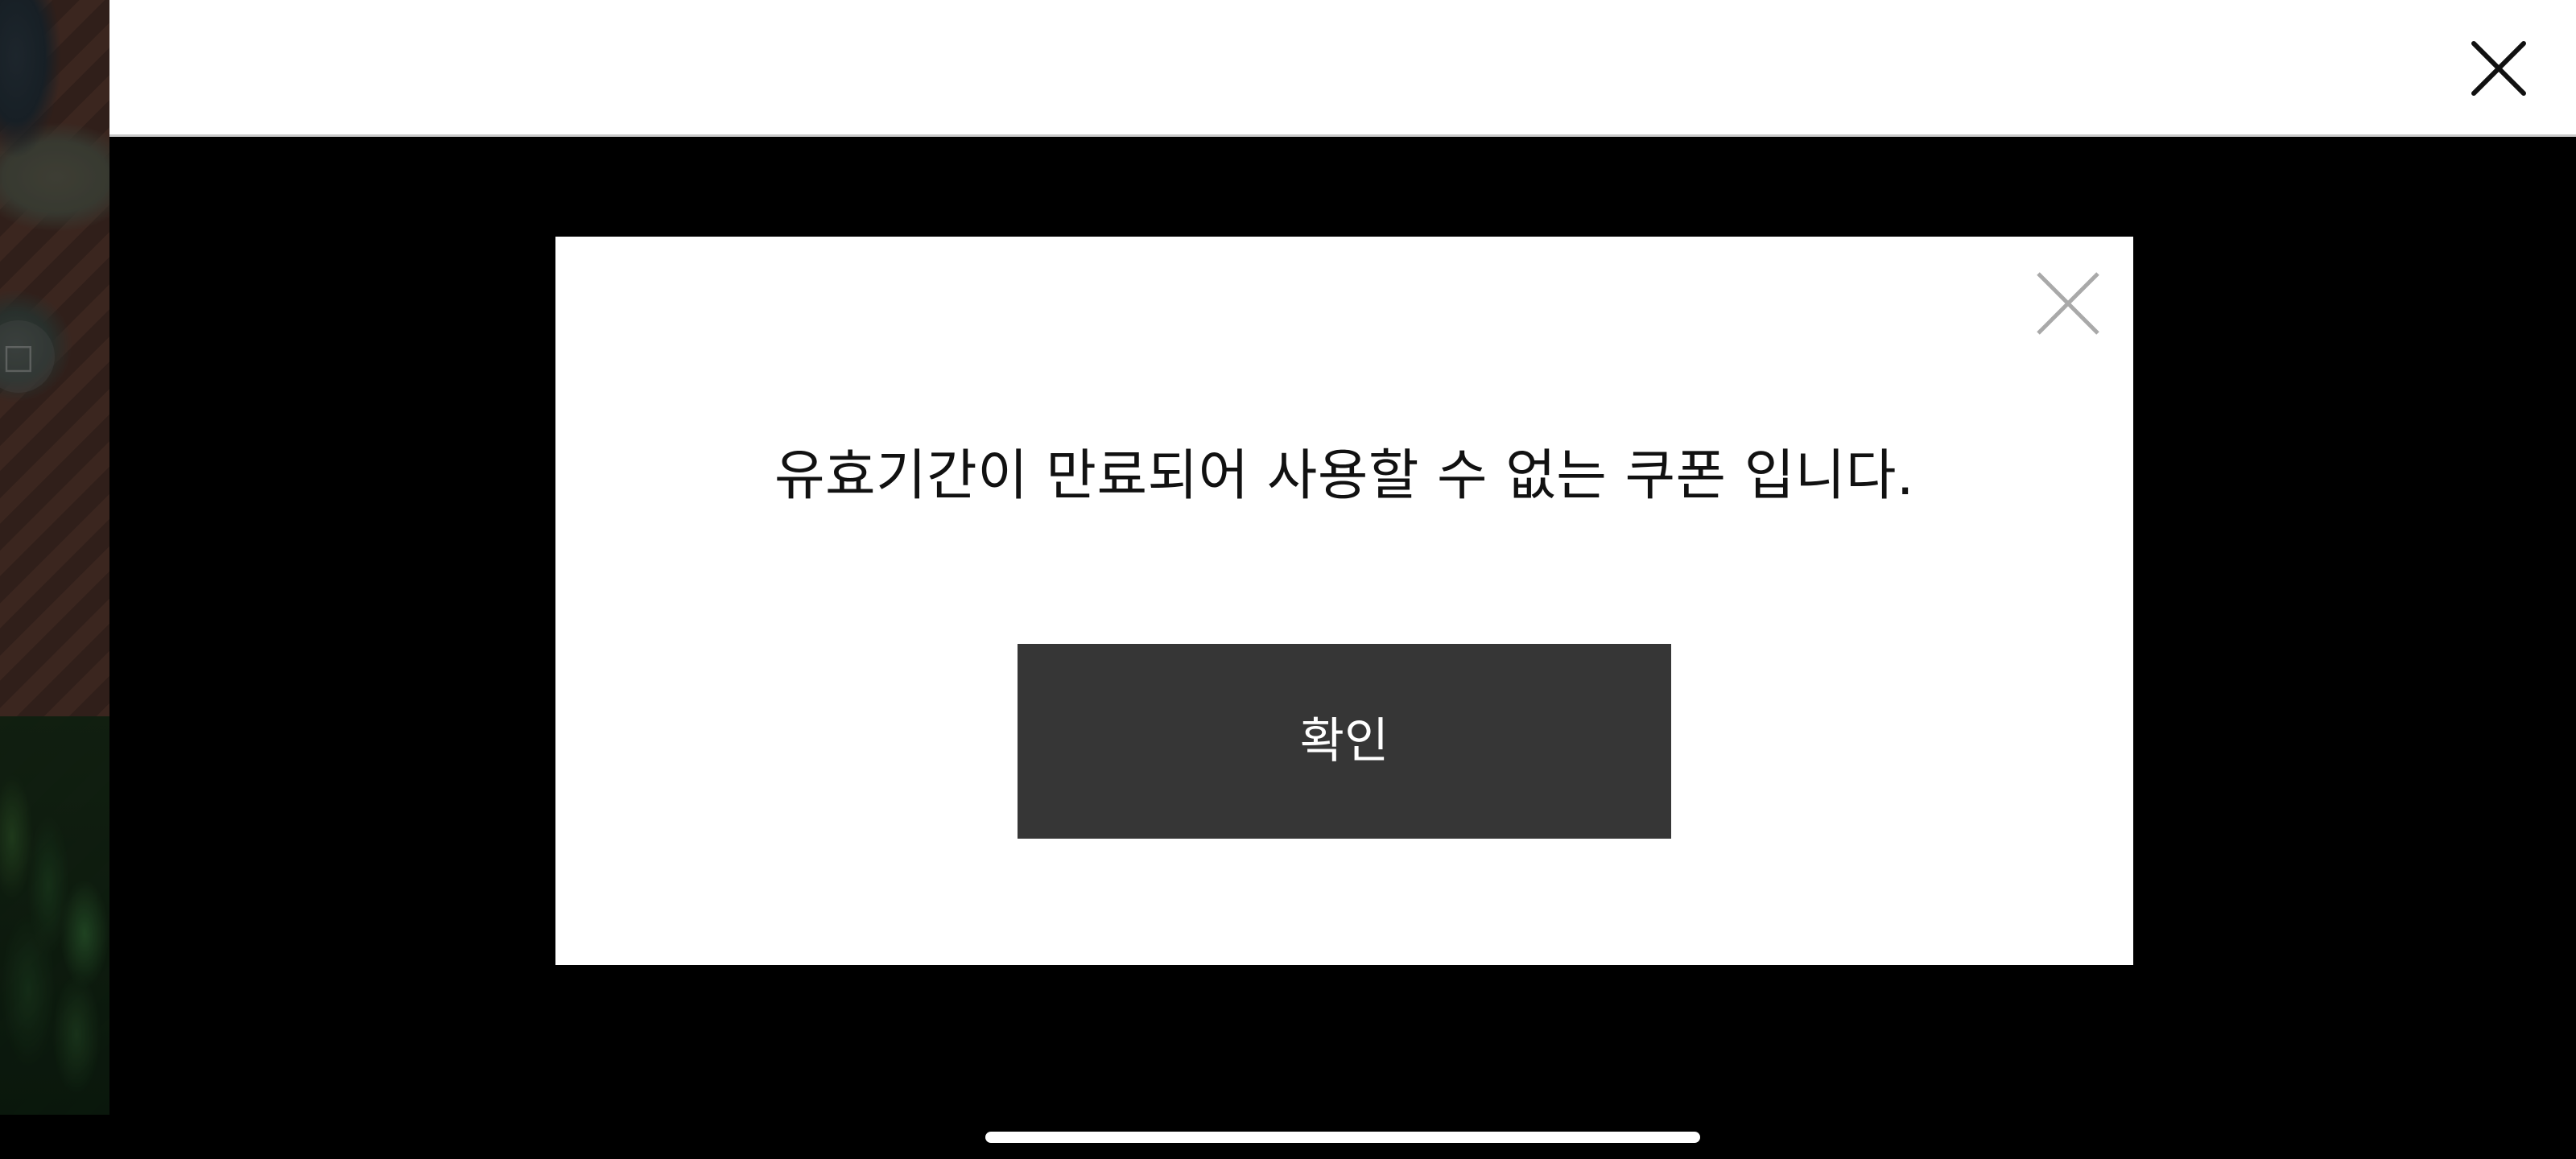  I want to click on dialog-close-button, so click(2068, 303).